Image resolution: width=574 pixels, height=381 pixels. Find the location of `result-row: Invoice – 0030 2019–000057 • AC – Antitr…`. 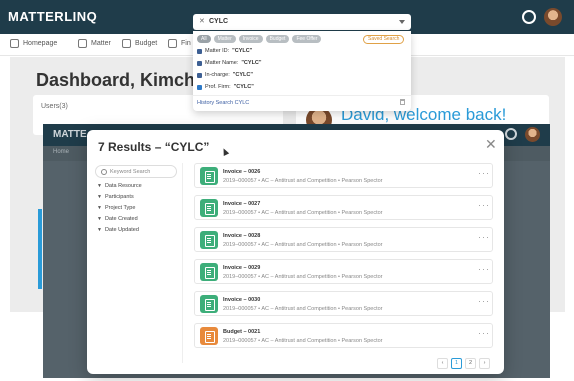

result-row: Invoice – 0030 2019–000057 • AC – Antitr… is located at coordinates (343, 303).